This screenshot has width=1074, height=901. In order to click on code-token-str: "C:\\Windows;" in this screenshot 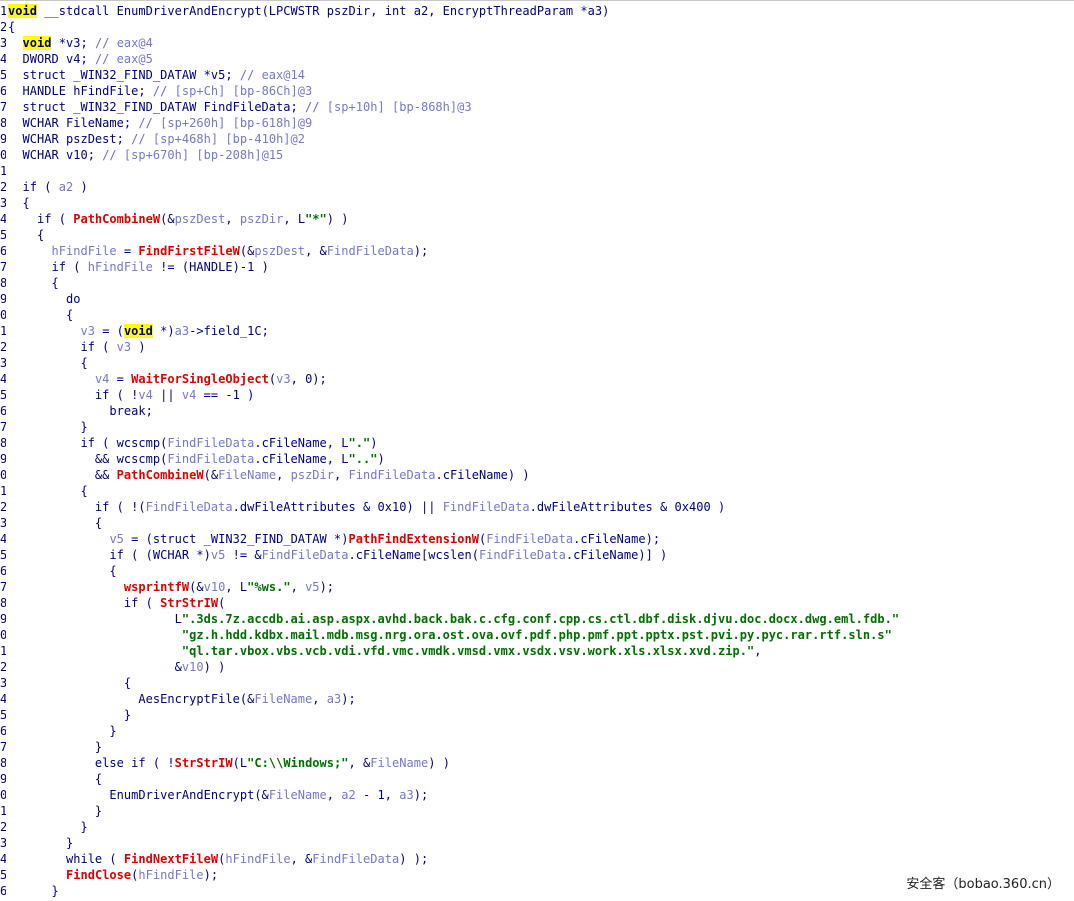, I will do `click(298, 763)`.